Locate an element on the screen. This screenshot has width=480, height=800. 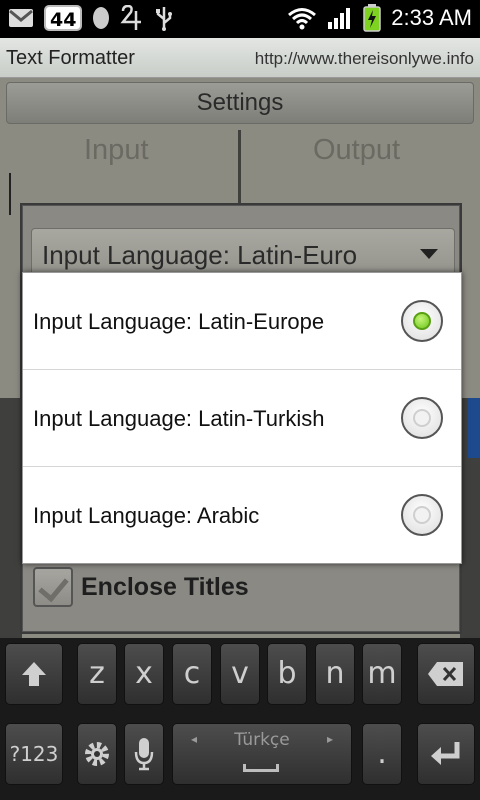
text-cursor is located at coordinates (10, 194).